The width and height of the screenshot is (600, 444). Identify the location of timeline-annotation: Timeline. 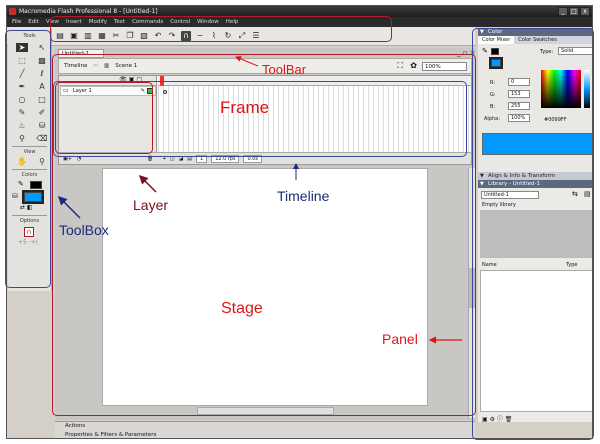
(303, 196).